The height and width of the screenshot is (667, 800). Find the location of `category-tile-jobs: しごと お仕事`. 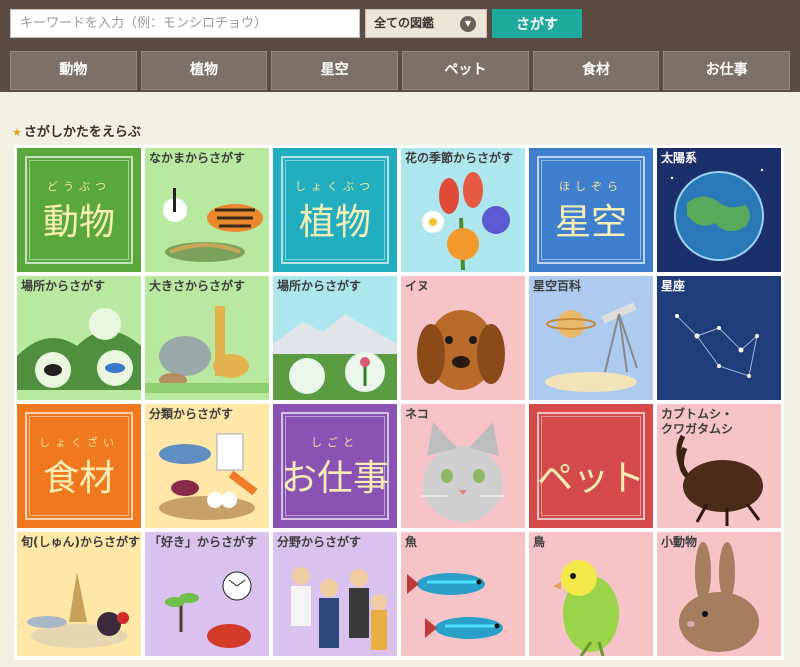

category-tile-jobs: しごと お仕事 is located at coordinates (335, 466).